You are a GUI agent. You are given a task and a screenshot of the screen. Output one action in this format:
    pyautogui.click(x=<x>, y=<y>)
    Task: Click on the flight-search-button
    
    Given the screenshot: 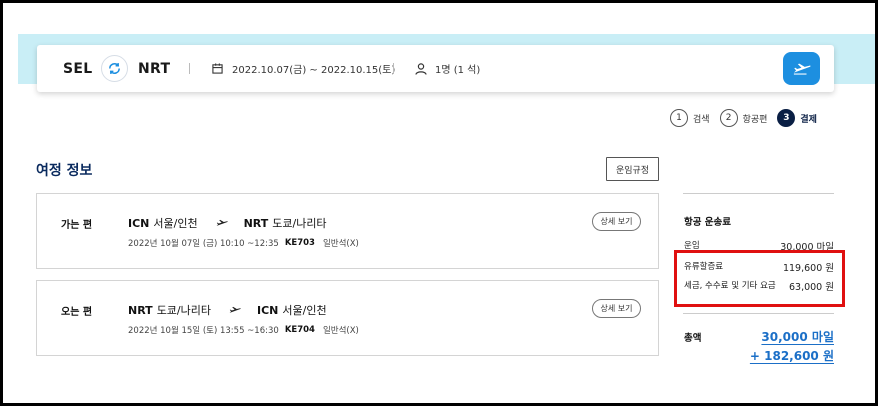 What is the action you would take?
    pyautogui.click(x=801, y=68)
    